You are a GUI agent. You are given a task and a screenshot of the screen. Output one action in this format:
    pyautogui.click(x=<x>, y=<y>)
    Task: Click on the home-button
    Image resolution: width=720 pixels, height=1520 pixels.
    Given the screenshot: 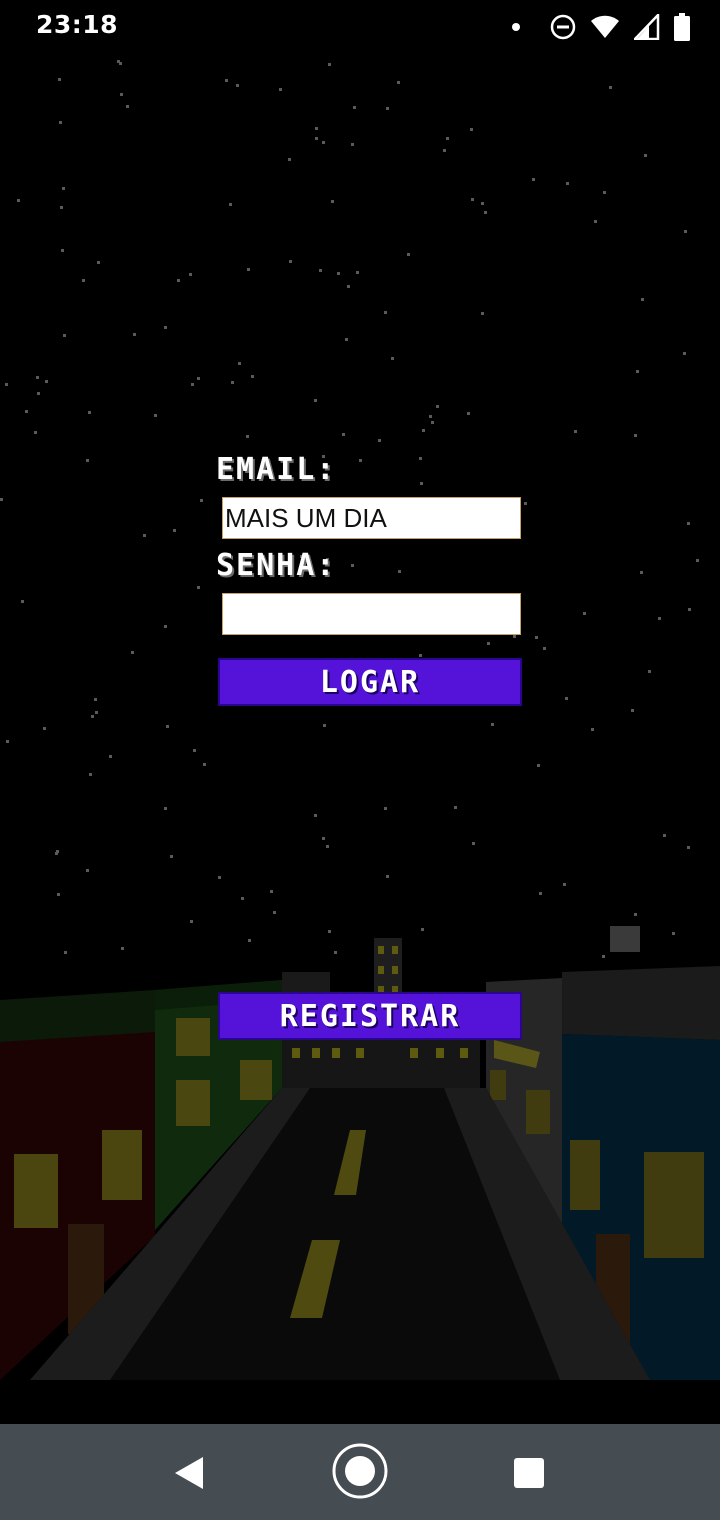 What is the action you would take?
    pyautogui.click(x=360, y=1471)
    